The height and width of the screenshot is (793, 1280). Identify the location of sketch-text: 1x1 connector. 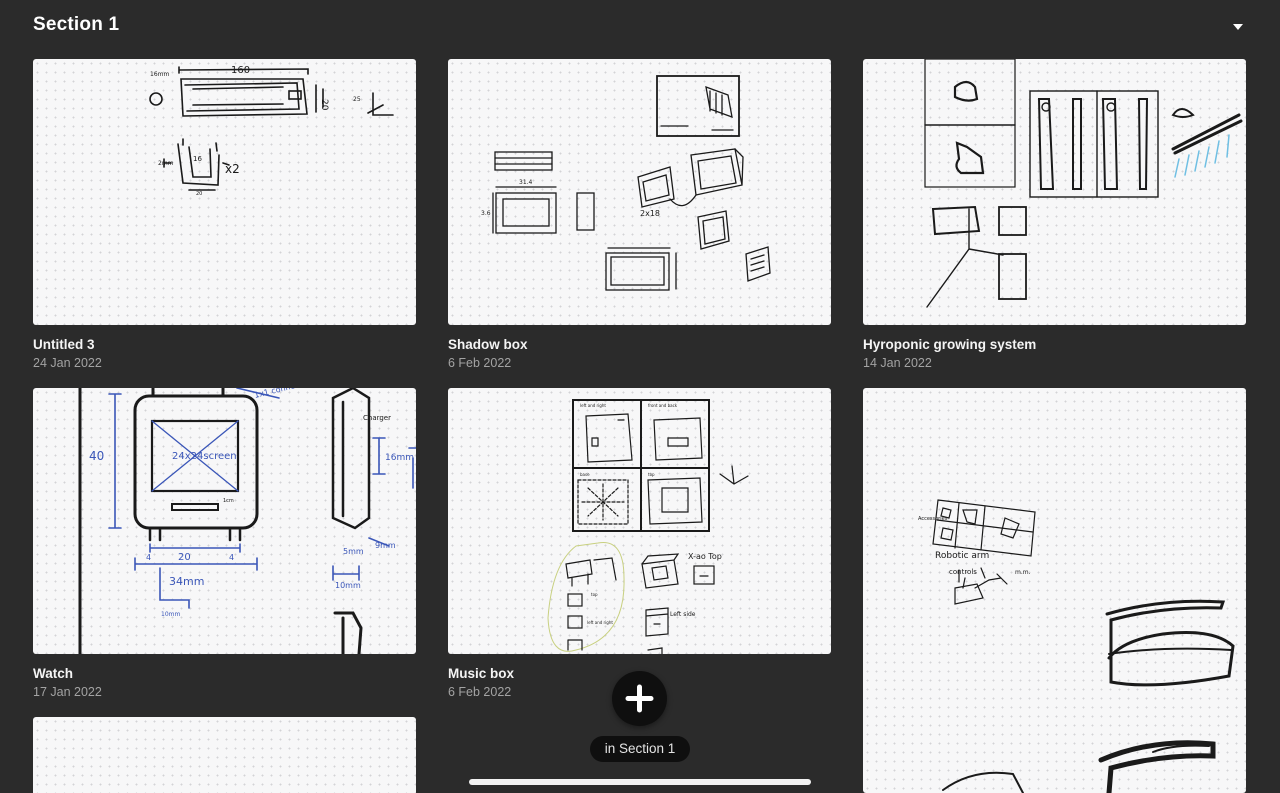
(282, 394).